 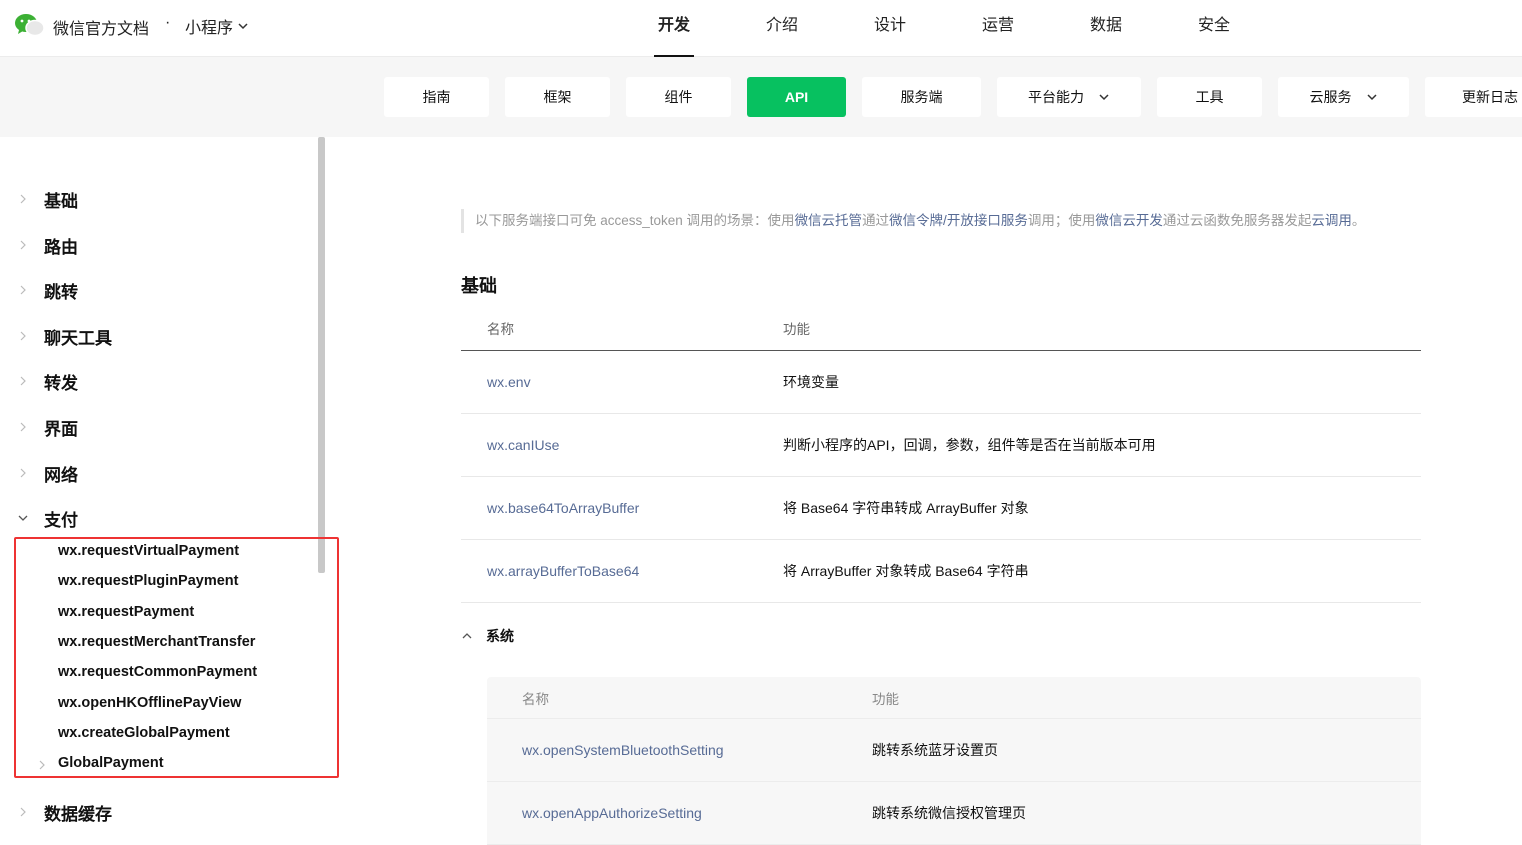 I want to click on sidebar-item-label: 网络, so click(x=61, y=475).